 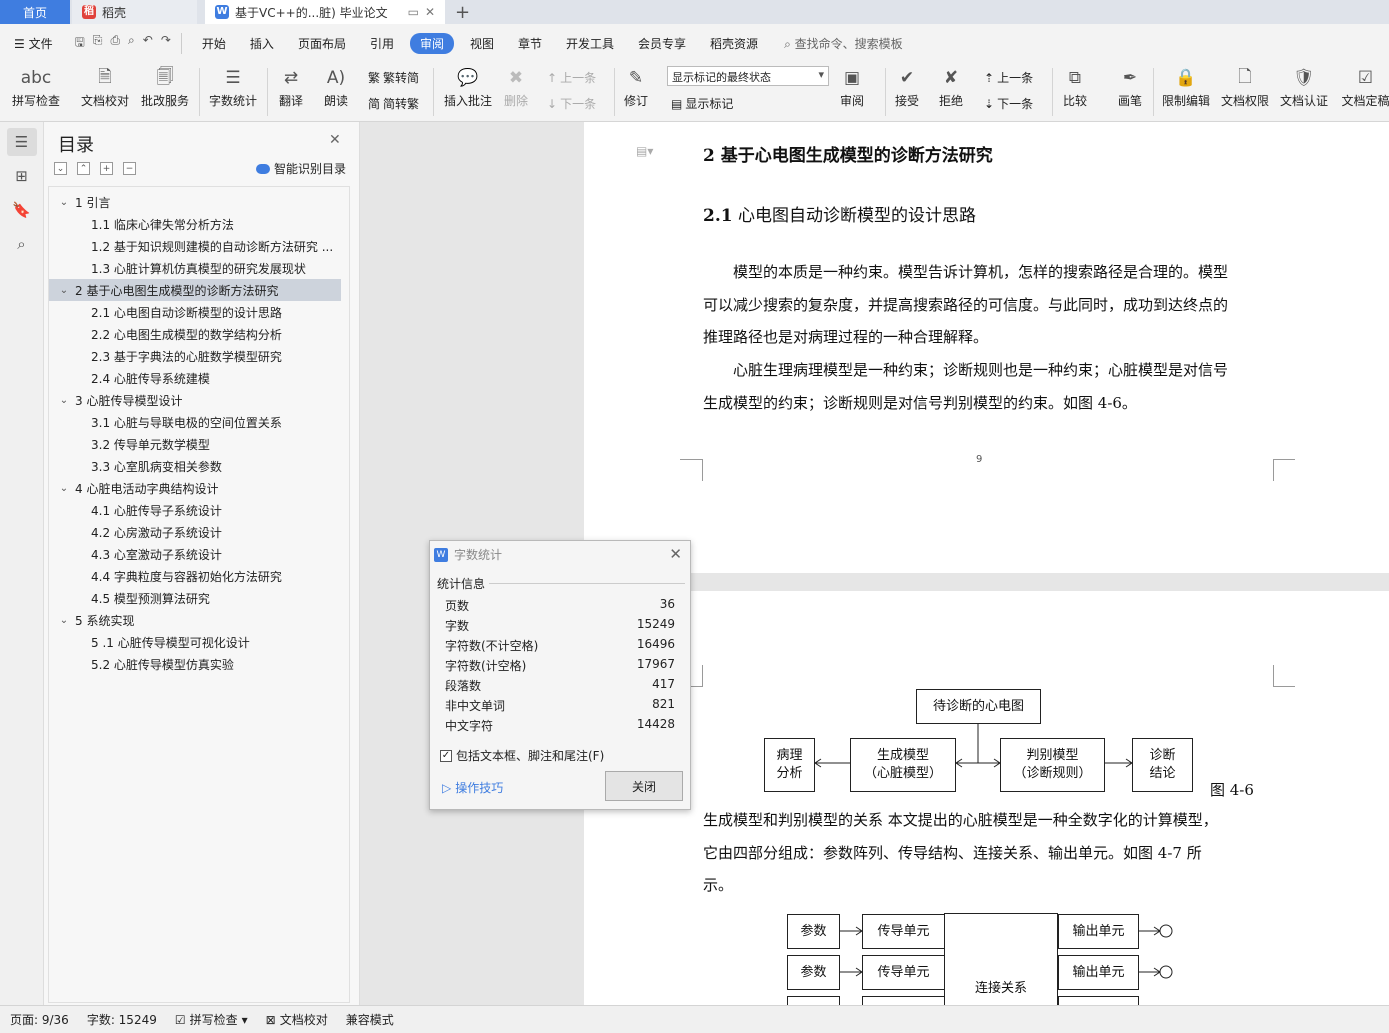 I want to click on stat-value: 17967, so click(x=655, y=664).